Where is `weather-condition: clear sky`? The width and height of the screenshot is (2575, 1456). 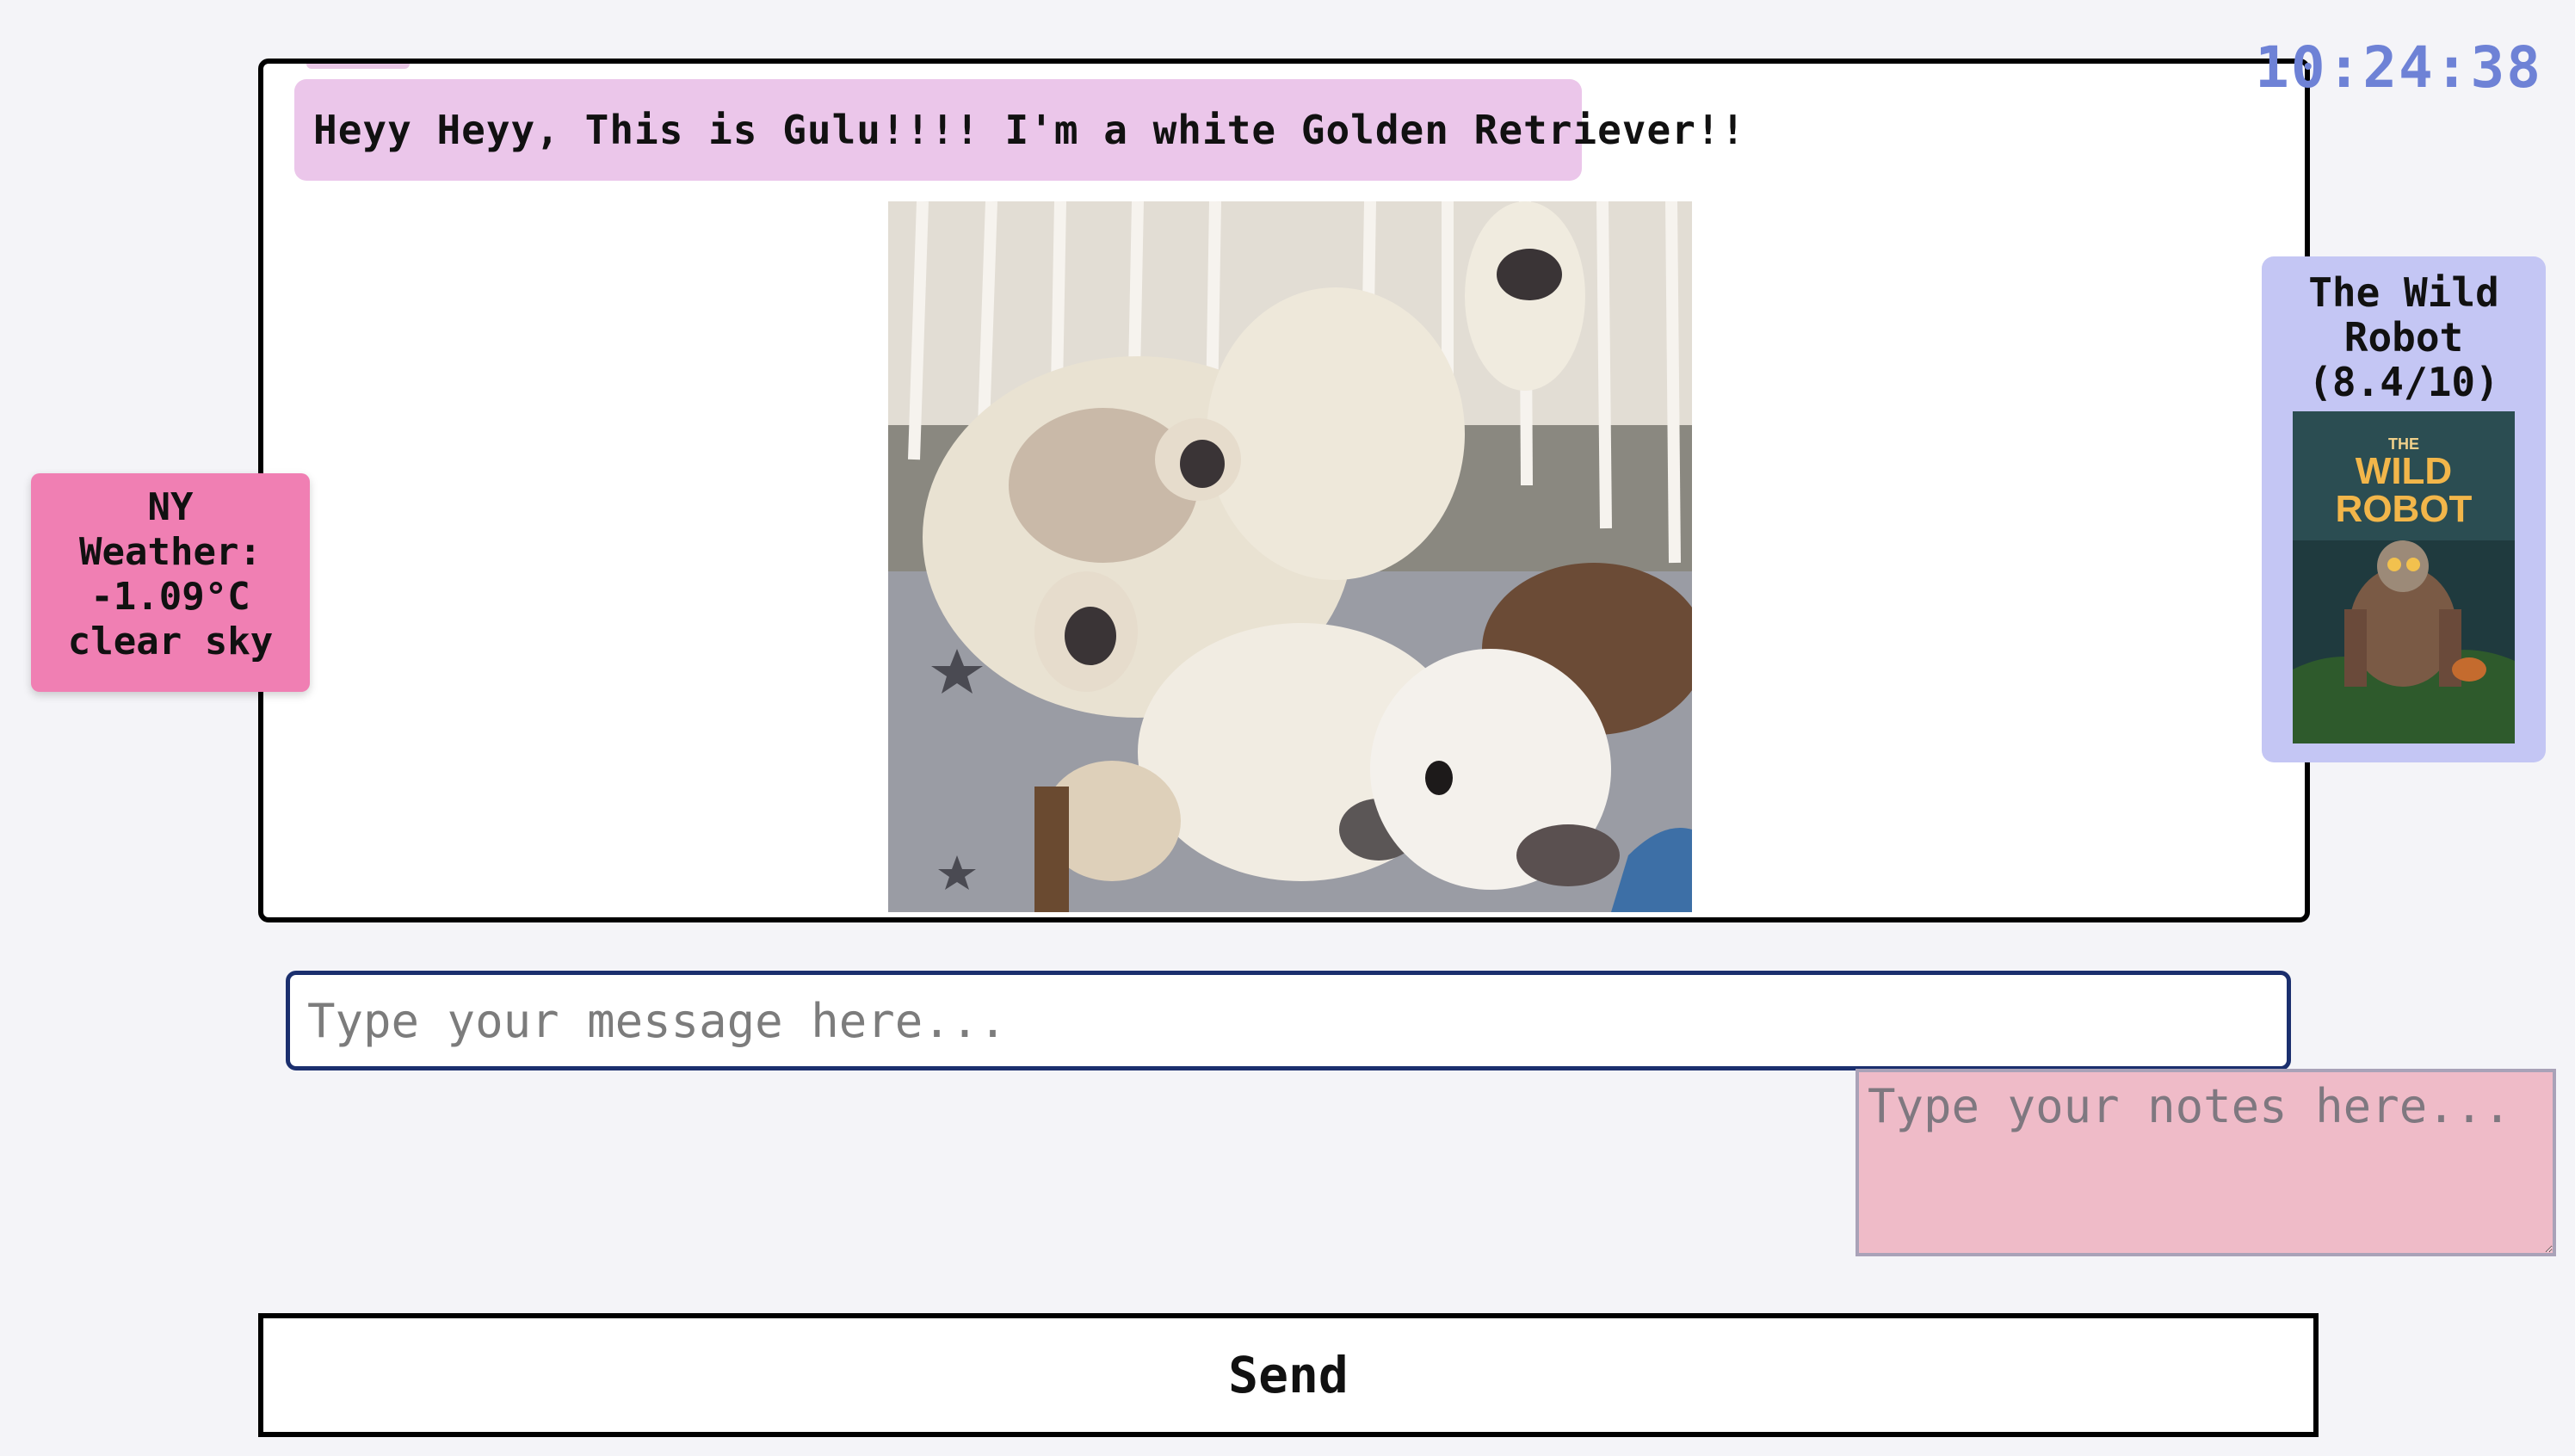
weather-condition: clear sky is located at coordinates (170, 642).